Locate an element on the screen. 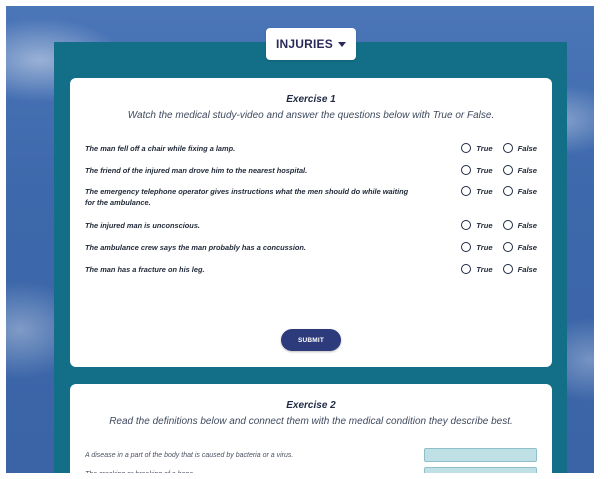 This screenshot has width=608, height=479. exercise-1-title: Exercise 1 is located at coordinates (311, 99).